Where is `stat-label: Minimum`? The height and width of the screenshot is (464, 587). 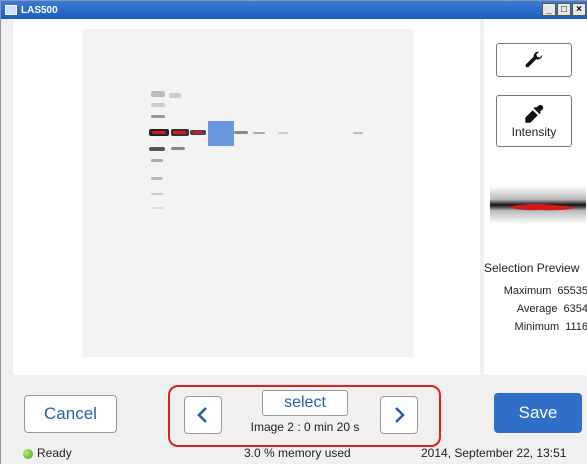
stat-label: Minimum is located at coordinates (537, 327).